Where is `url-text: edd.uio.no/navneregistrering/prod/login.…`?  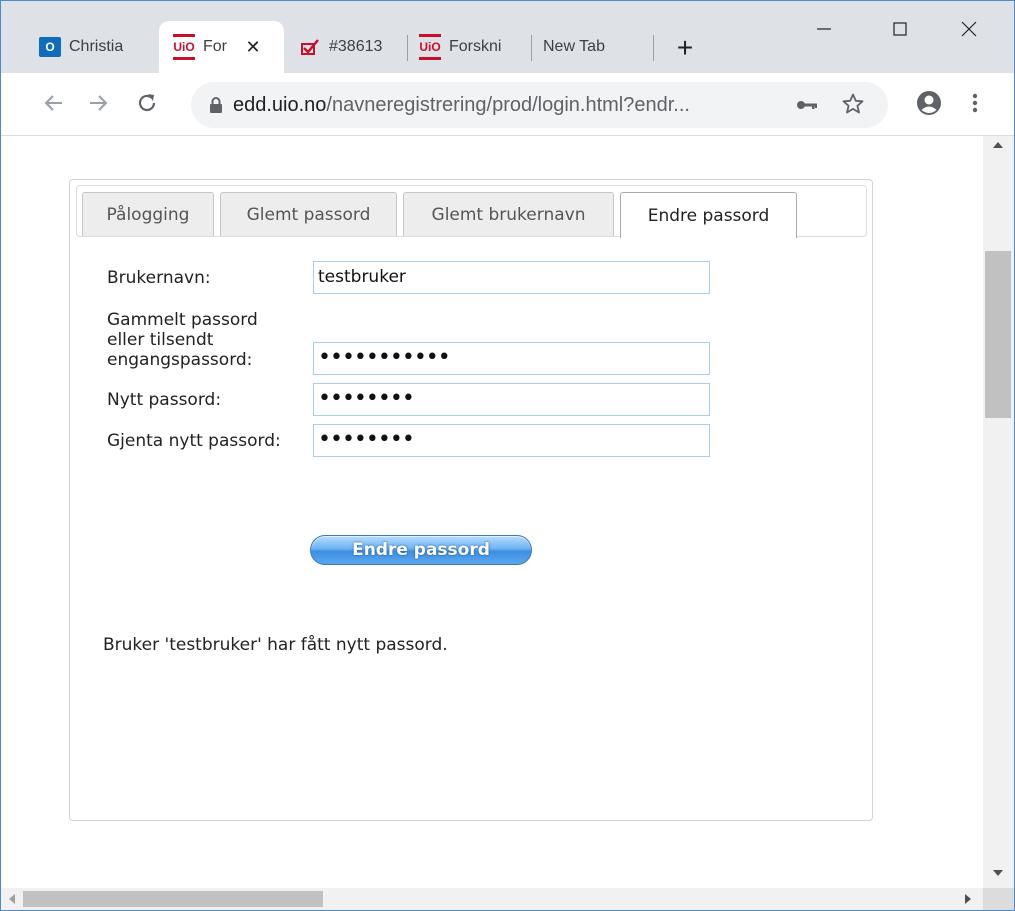
url-text: edd.uio.no/navneregistrering/prod/login.… is located at coordinates (461, 105).